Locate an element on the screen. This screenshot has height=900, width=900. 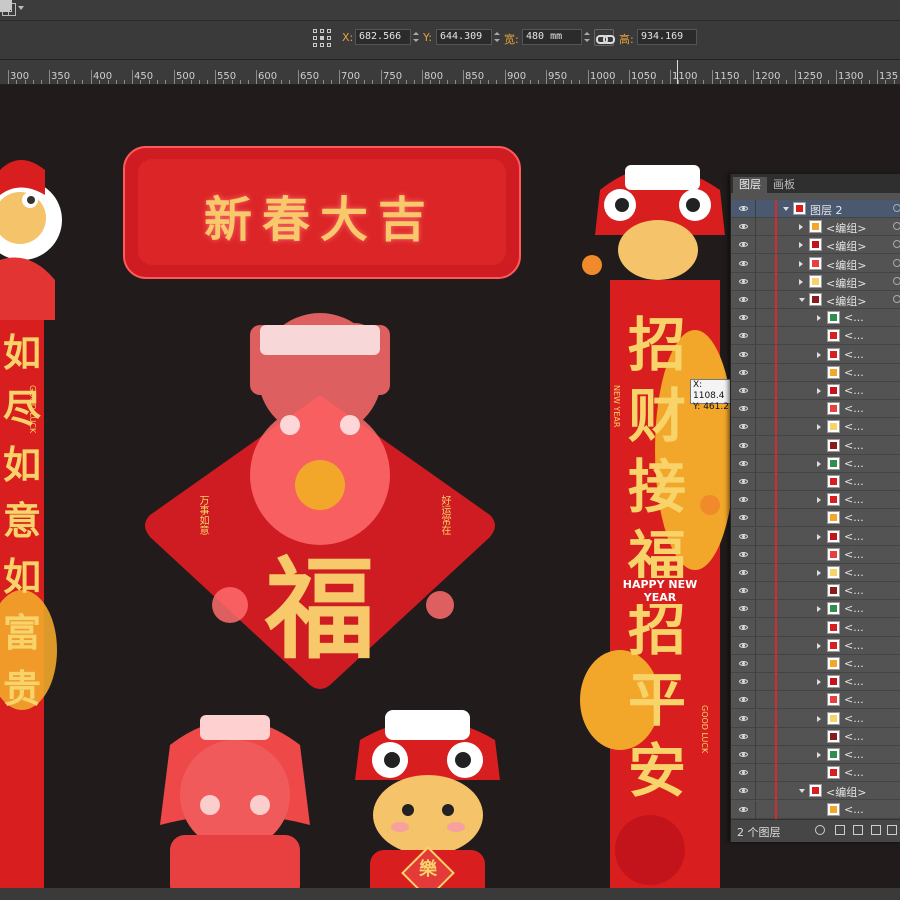
new-sublayer-icon is located at coordinates (858, 830).